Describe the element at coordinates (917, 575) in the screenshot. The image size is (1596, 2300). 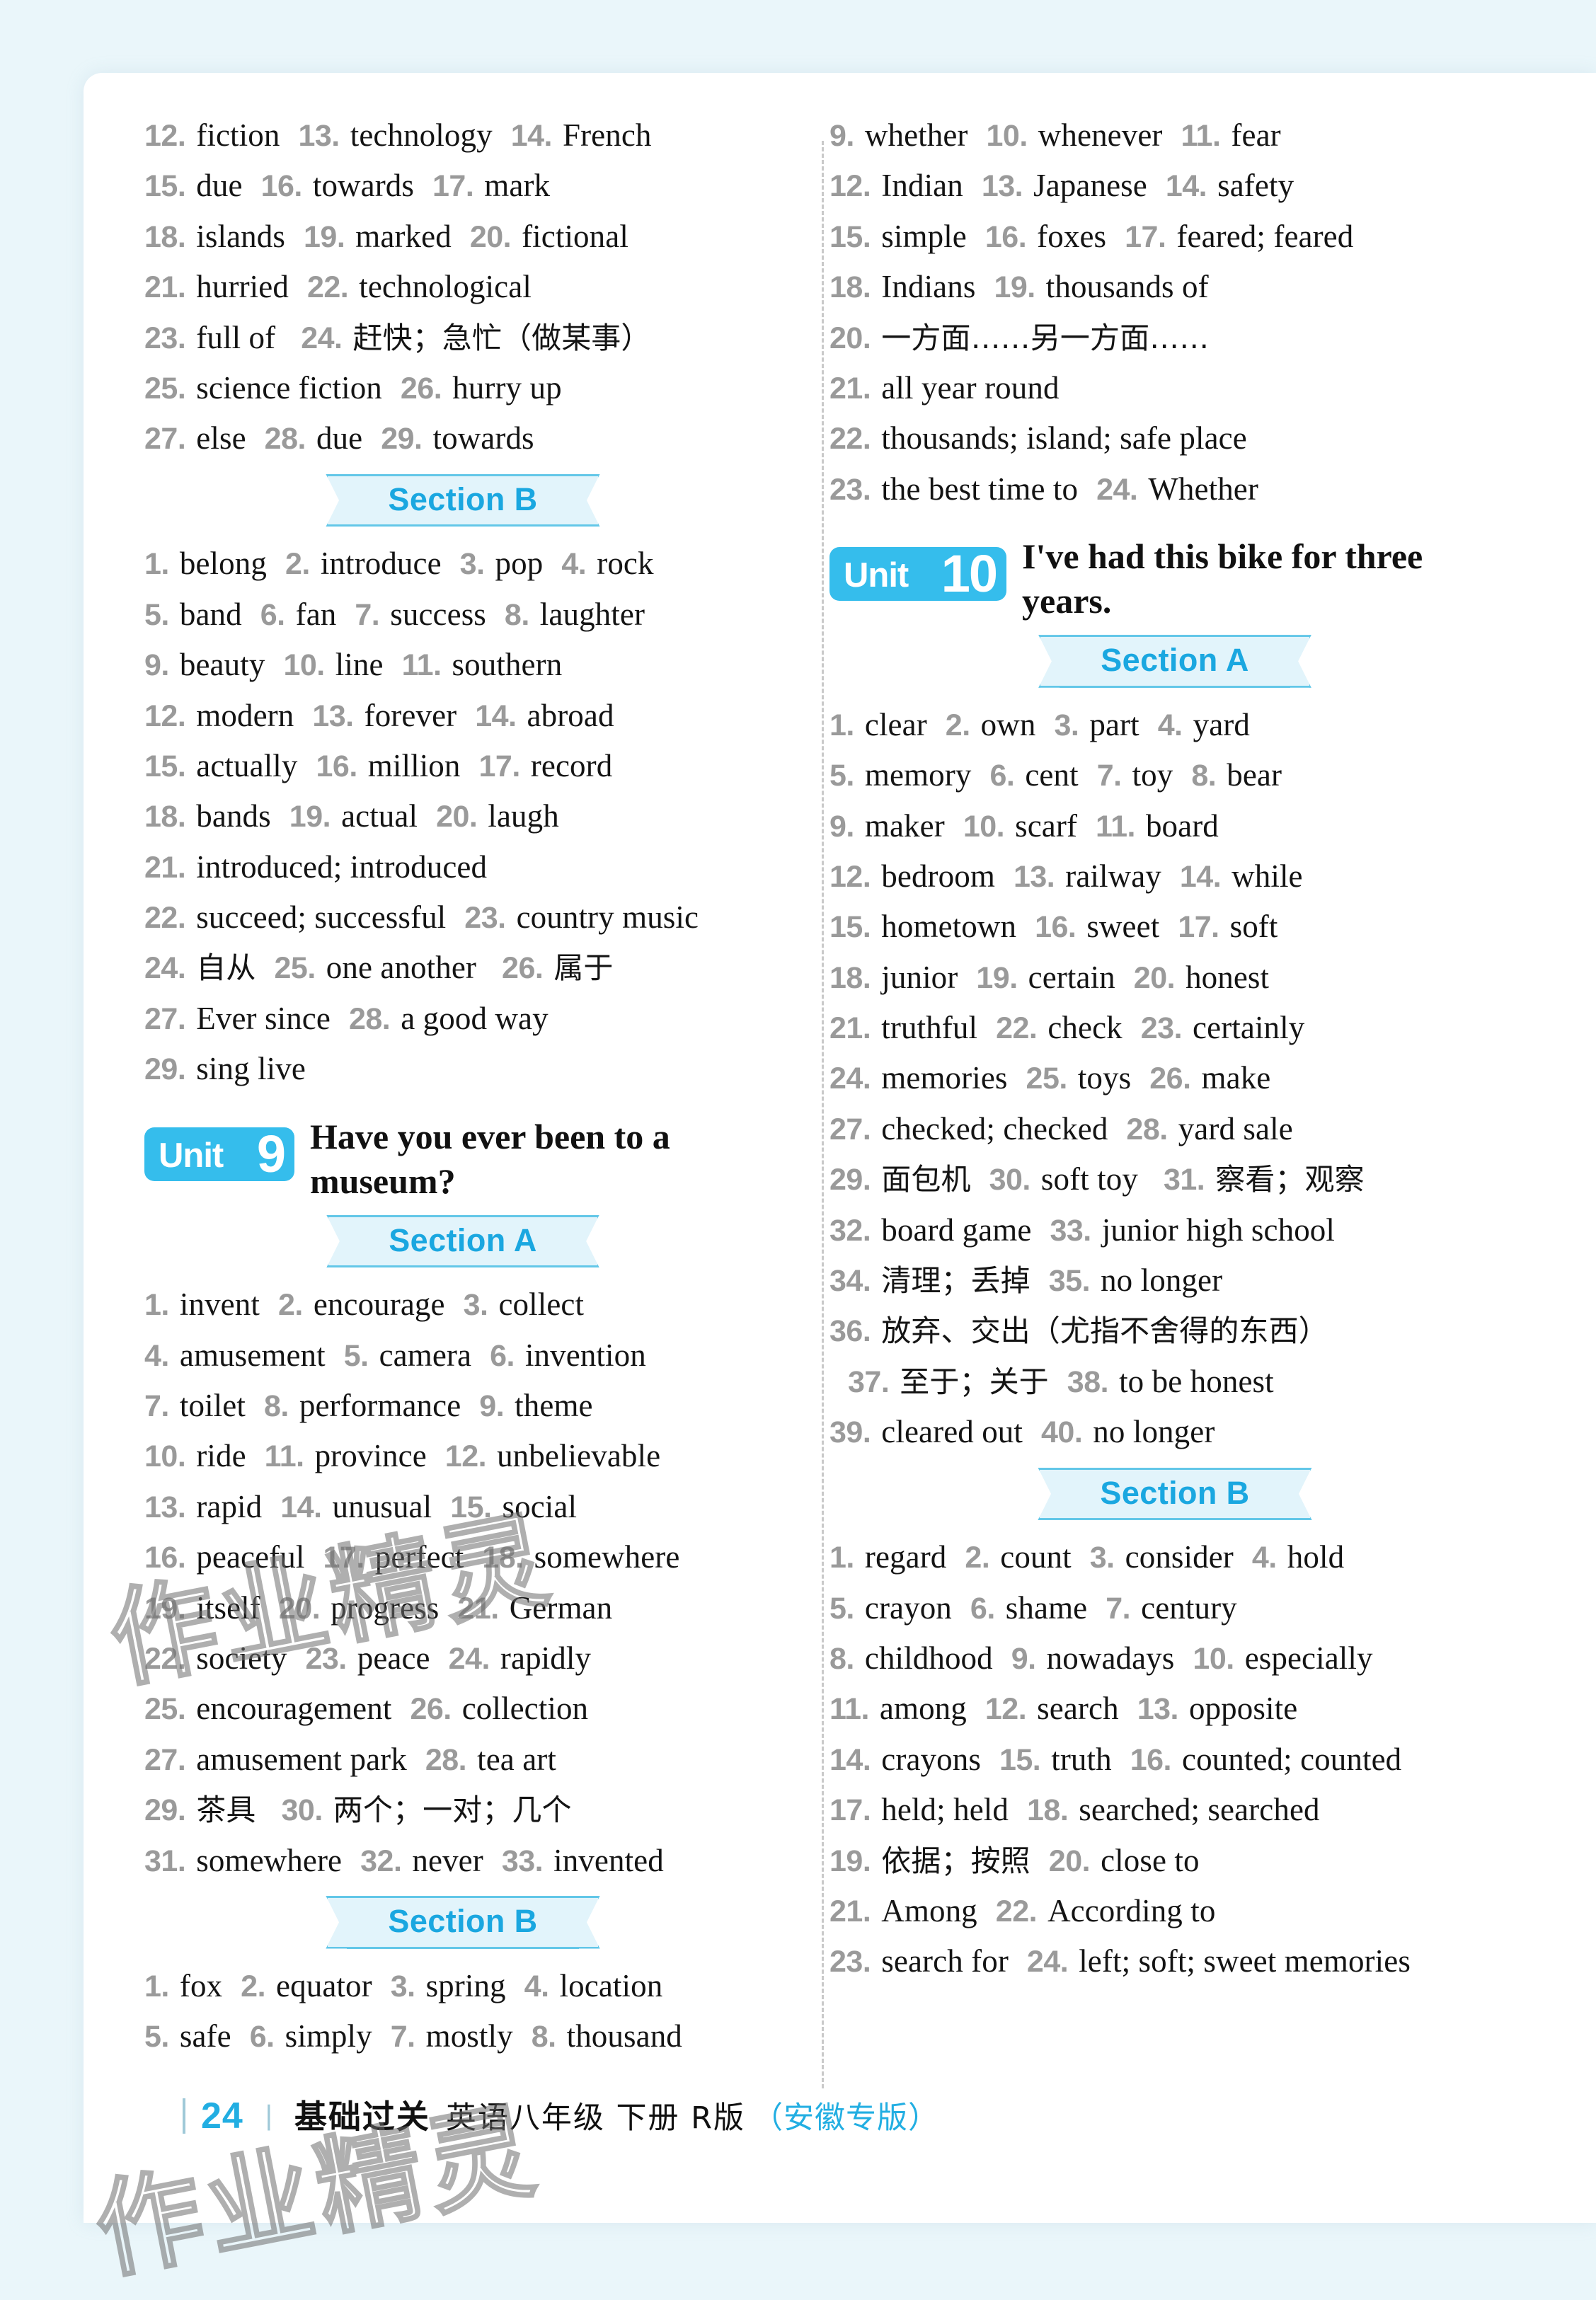
I see `unit-badge-10: Unit 10` at that location.